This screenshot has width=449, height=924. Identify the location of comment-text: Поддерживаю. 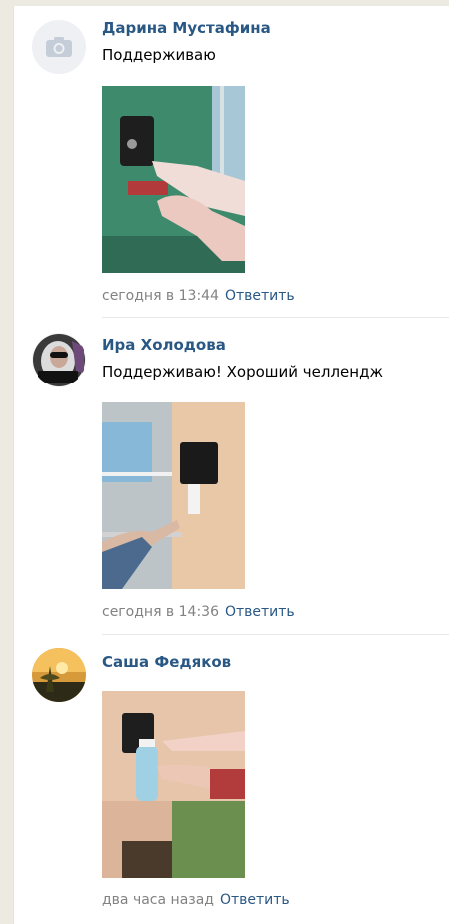
(159, 55).